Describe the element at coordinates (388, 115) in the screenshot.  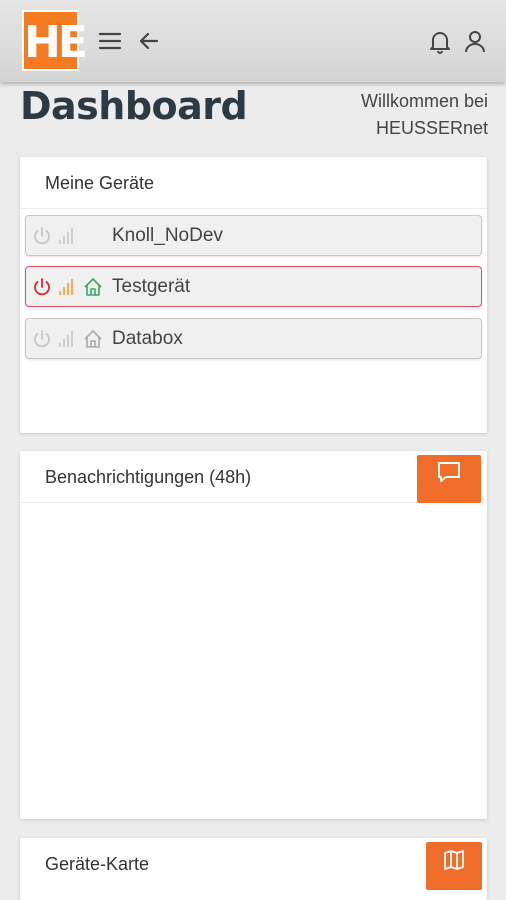
I see `welcome-text: Willkommen bei HEUSSERnet` at that location.